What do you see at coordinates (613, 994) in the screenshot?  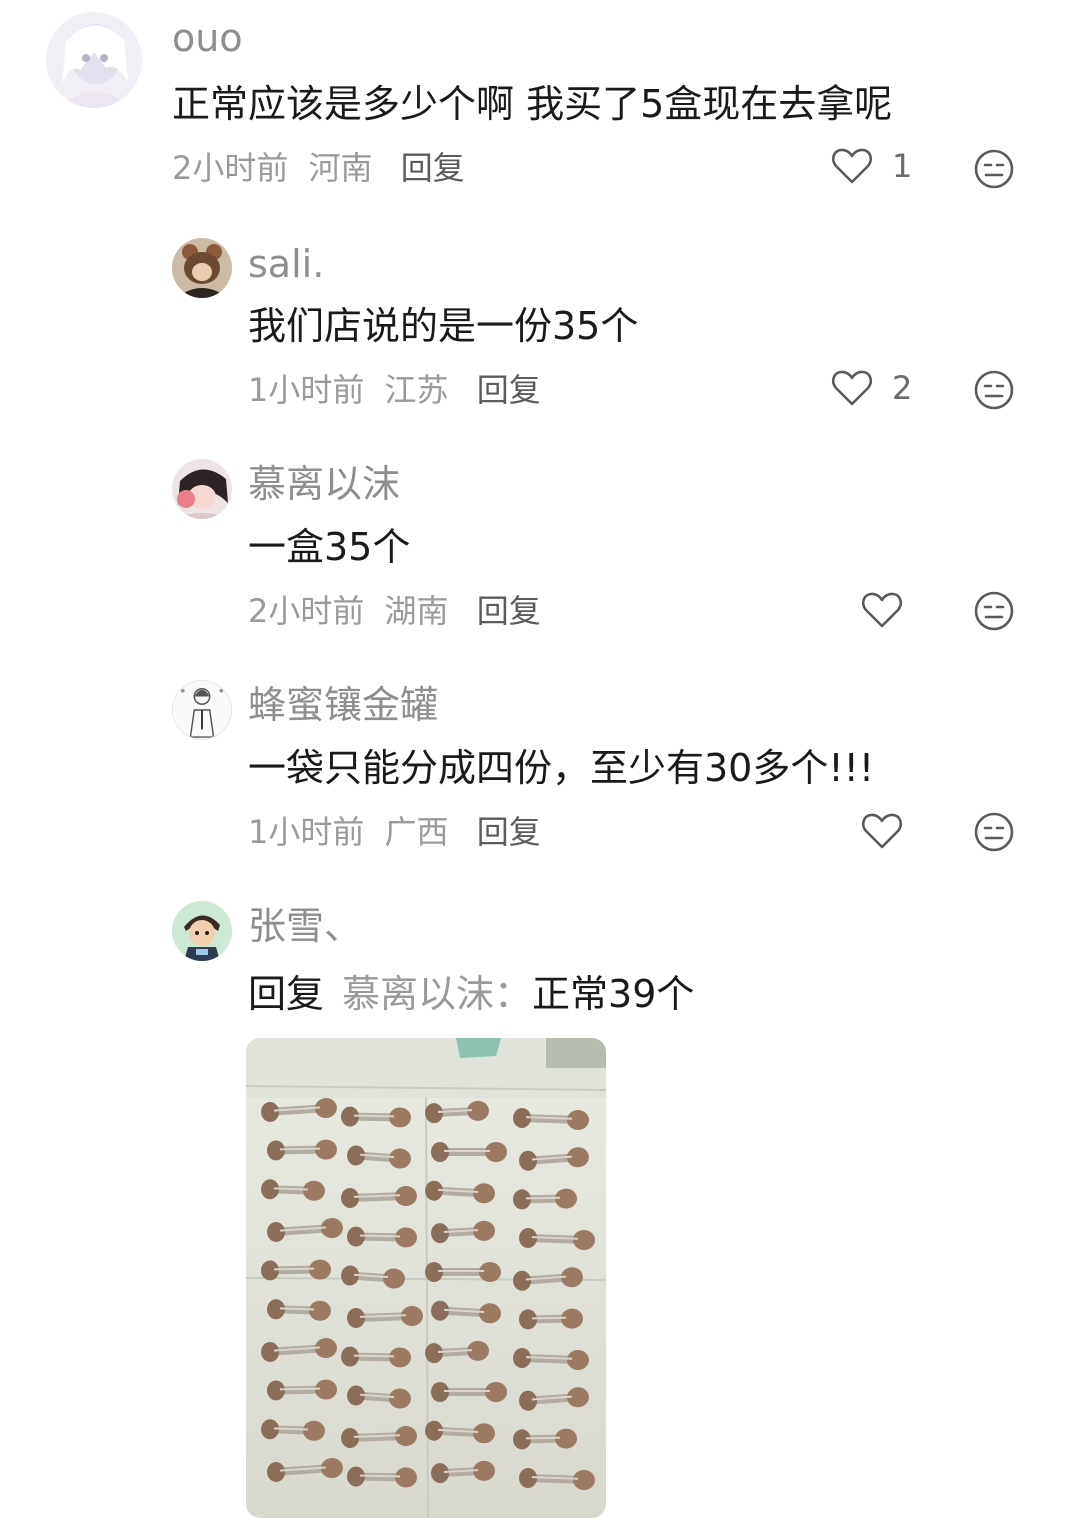 I see `reply-text: 正常39个` at bounding box center [613, 994].